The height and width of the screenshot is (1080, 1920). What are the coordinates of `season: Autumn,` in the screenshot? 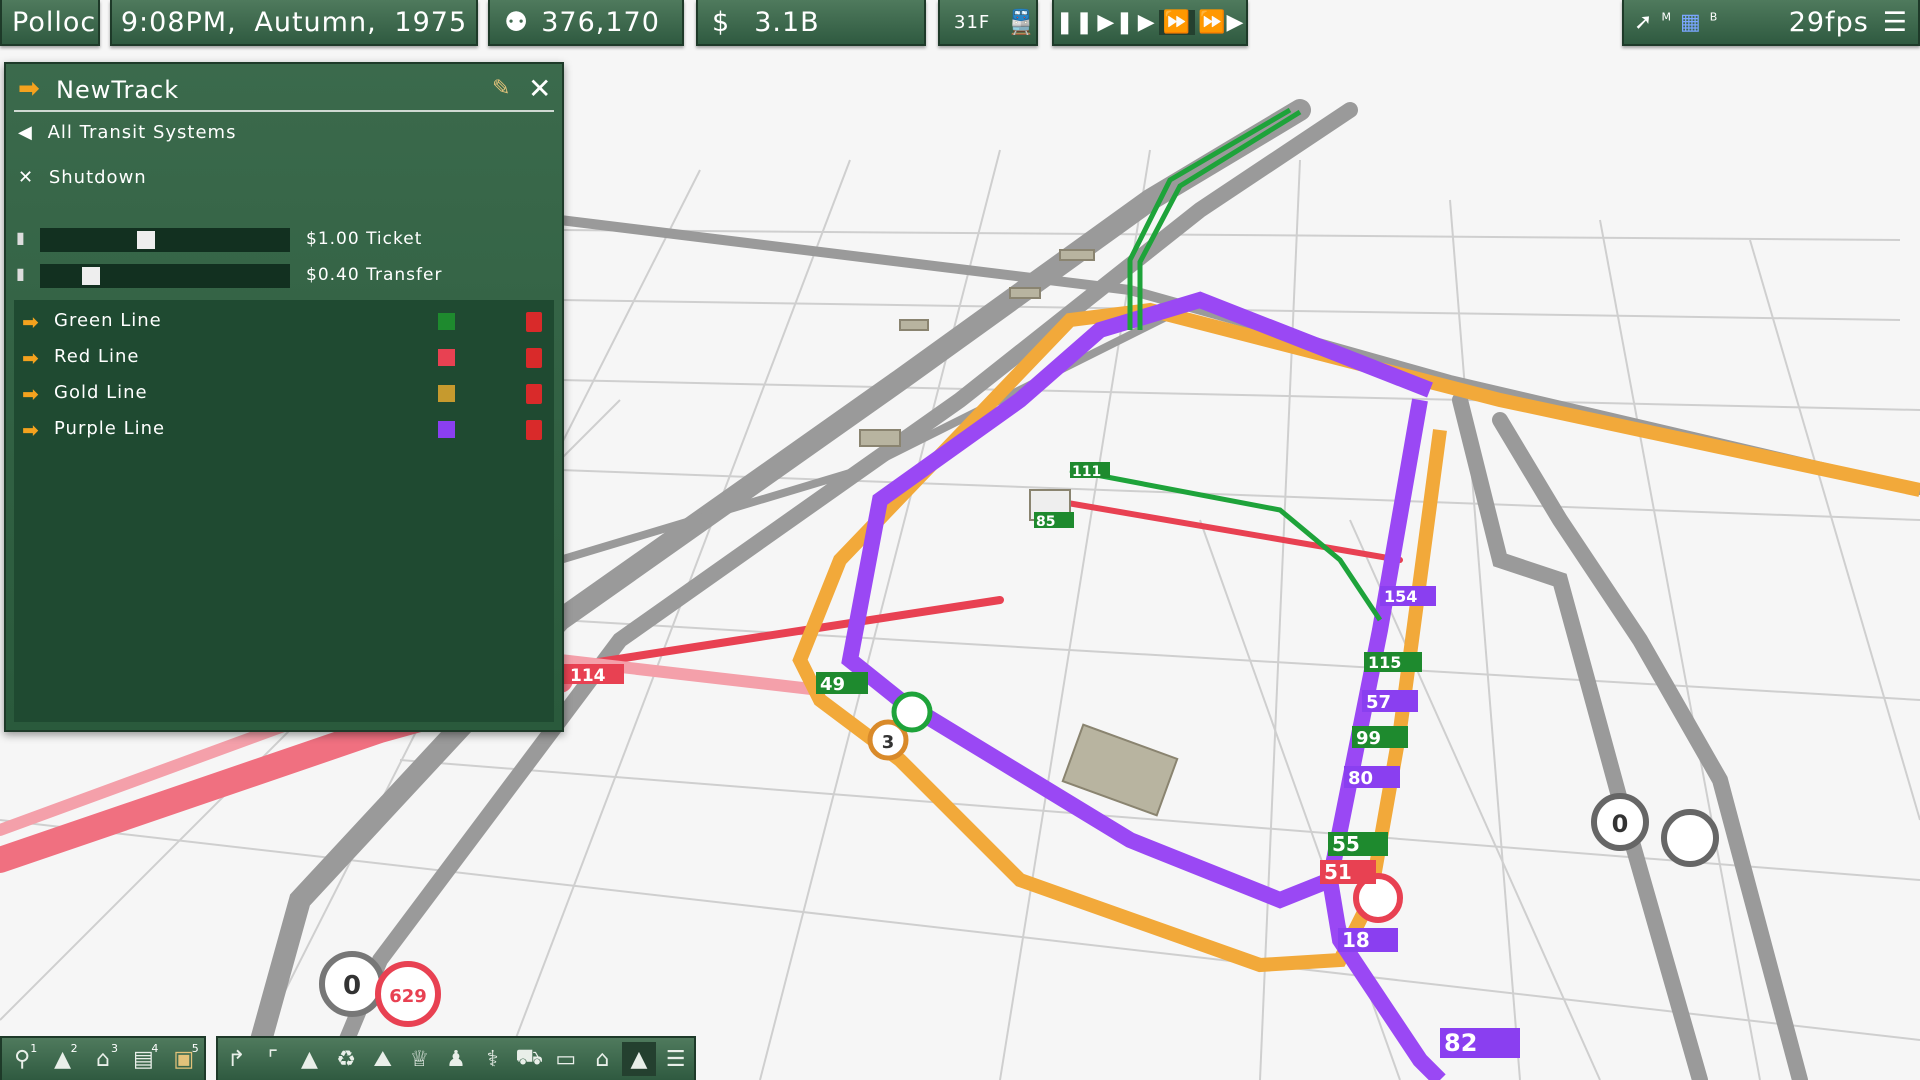 It's located at (315, 22).